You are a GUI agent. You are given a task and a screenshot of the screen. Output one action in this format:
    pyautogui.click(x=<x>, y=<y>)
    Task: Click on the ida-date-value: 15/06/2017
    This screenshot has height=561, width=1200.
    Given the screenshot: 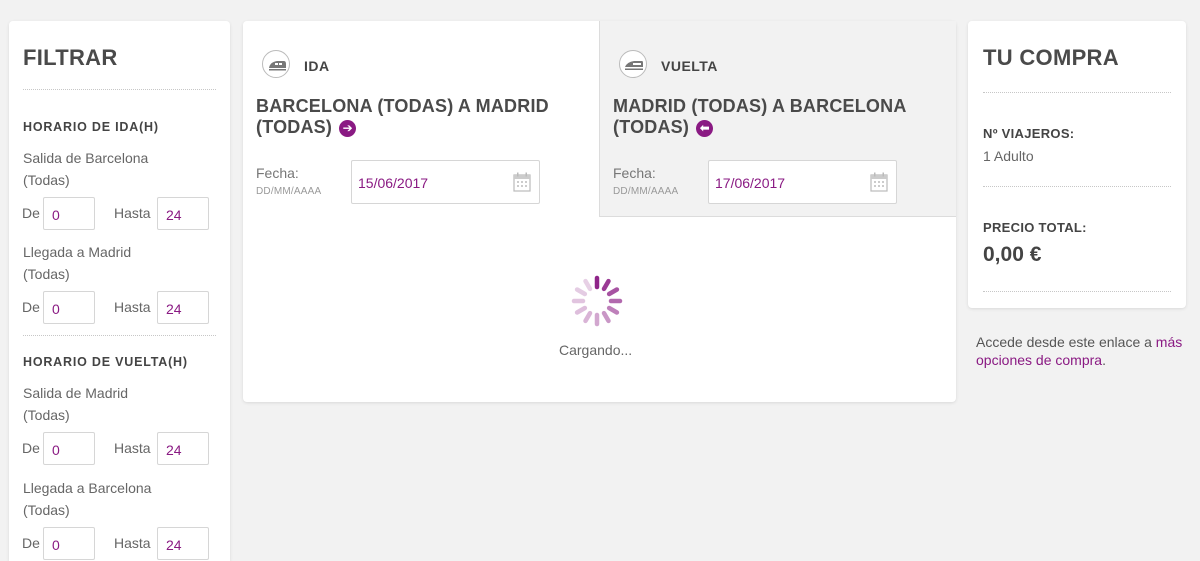 What is the action you would take?
    pyautogui.click(x=393, y=183)
    